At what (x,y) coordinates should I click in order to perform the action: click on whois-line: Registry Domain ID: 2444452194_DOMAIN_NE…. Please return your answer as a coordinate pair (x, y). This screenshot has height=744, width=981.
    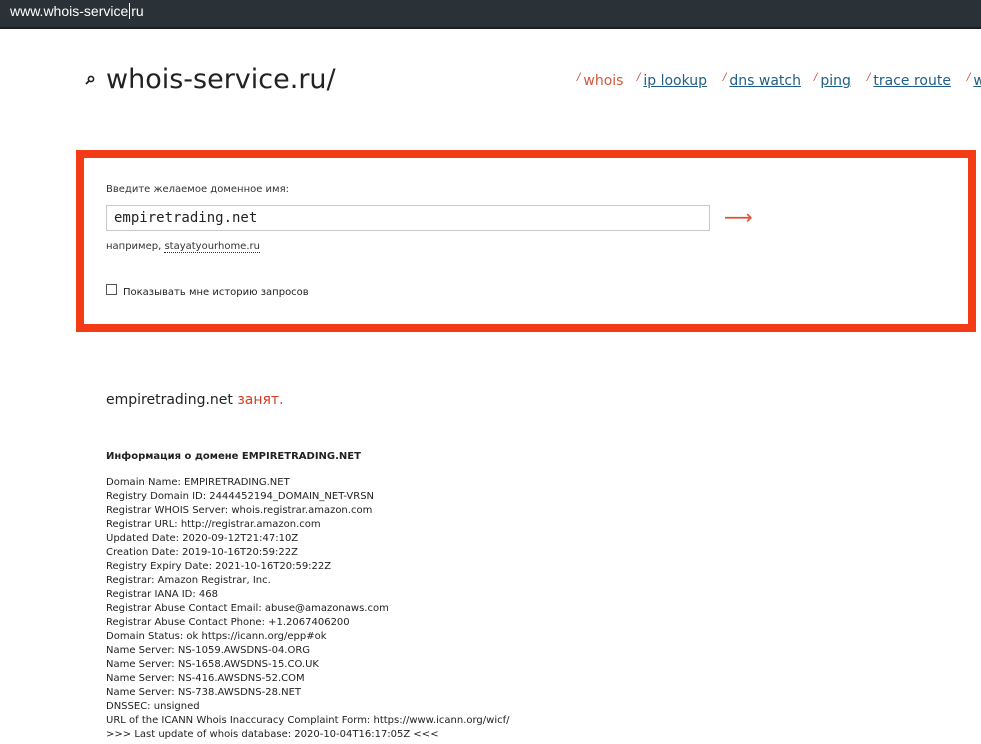
    Looking at the image, I should click on (240, 496).